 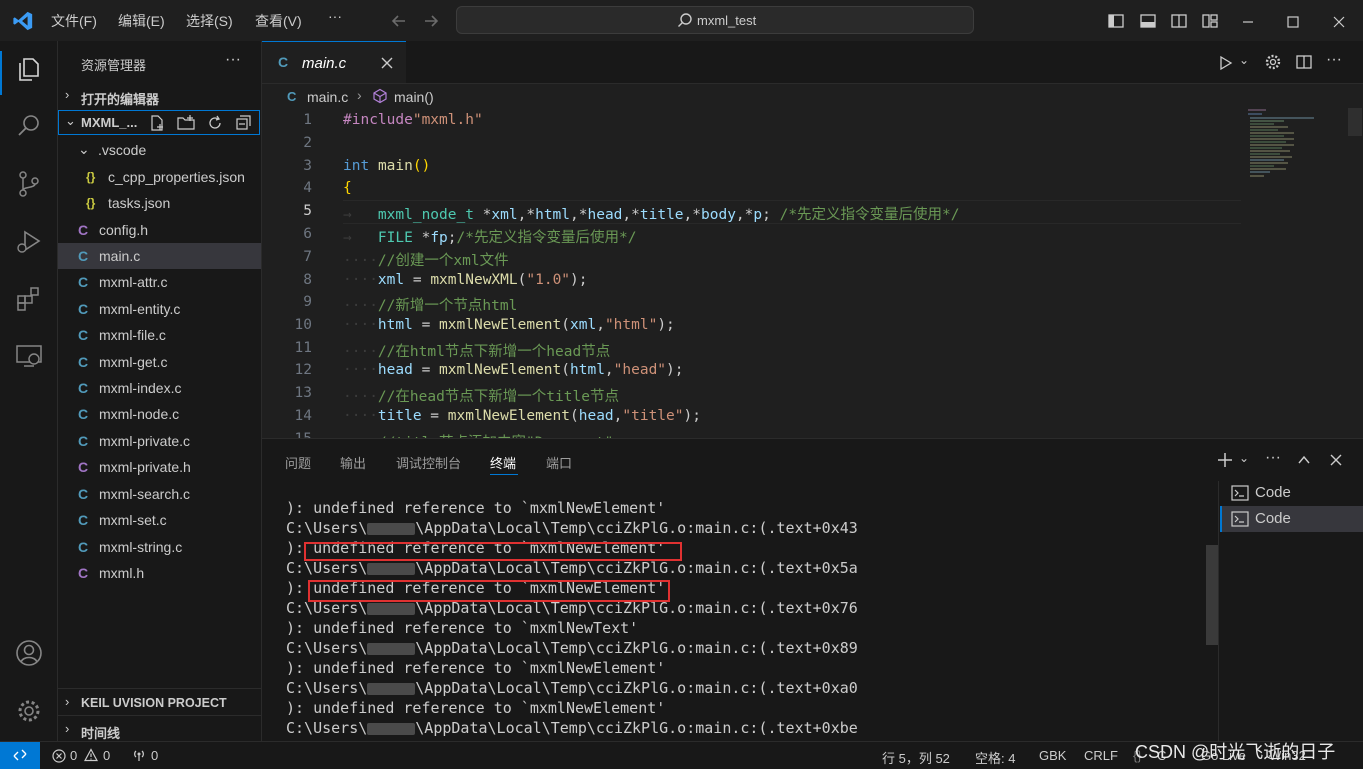 What do you see at coordinates (1210, 21) in the screenshot?
I see `customize-layout-icon` at bounding box center [1210, 21].